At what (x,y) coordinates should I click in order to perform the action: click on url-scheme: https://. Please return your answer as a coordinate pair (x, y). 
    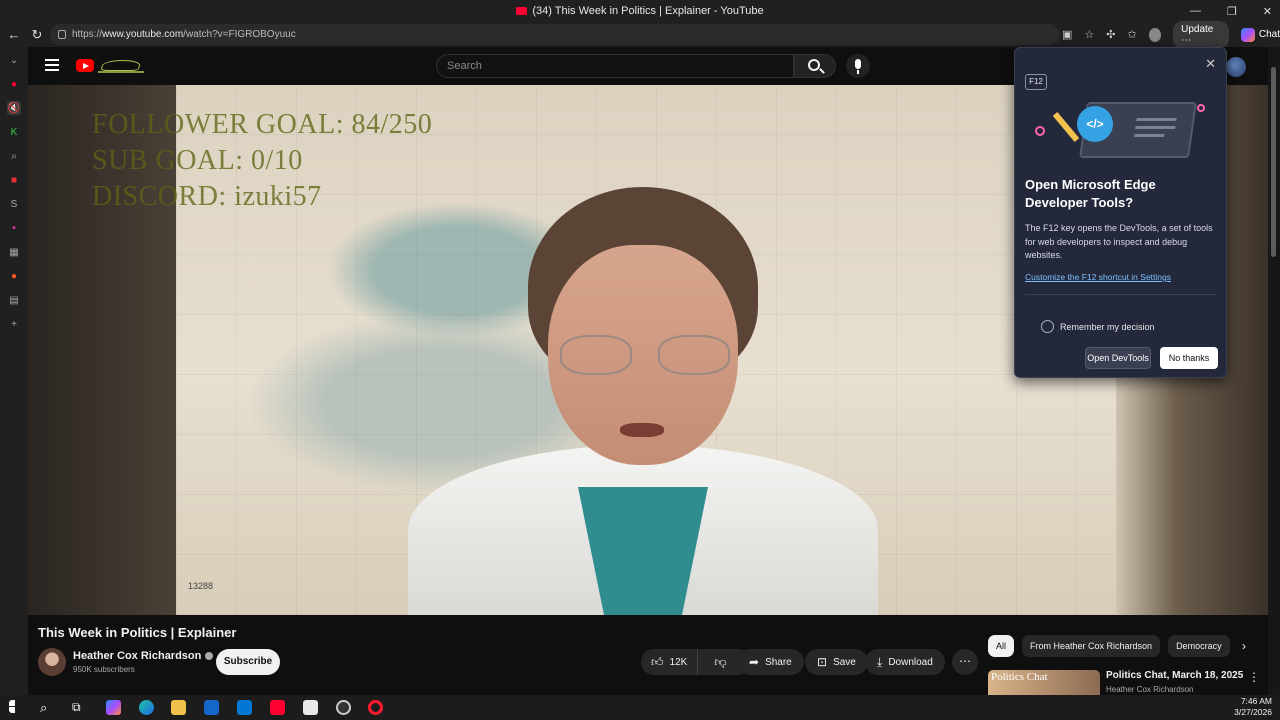
    Looking at the image, I should click on (87, 34).